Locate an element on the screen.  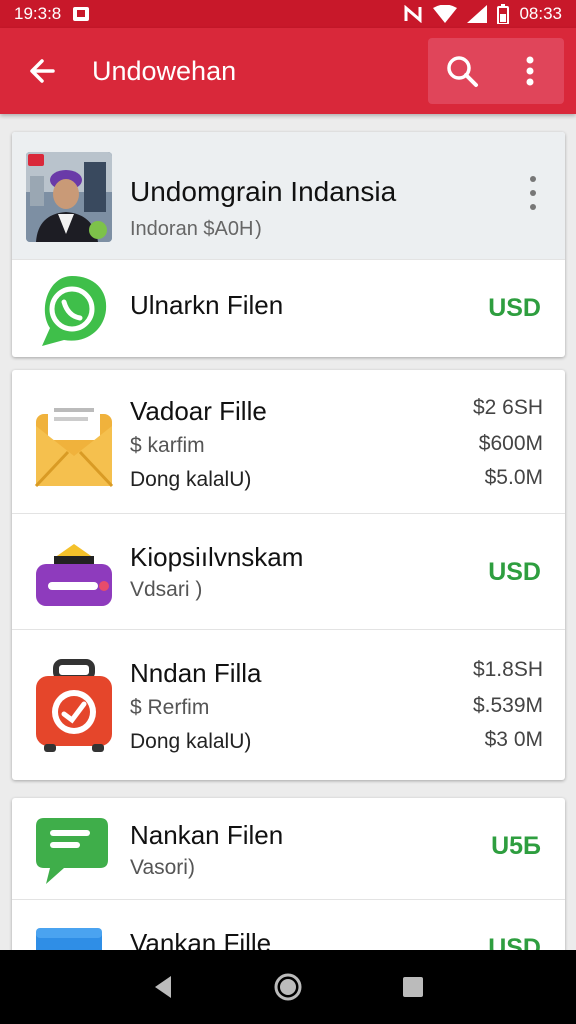
nav-recents-button is located at coordinates (413, 987).